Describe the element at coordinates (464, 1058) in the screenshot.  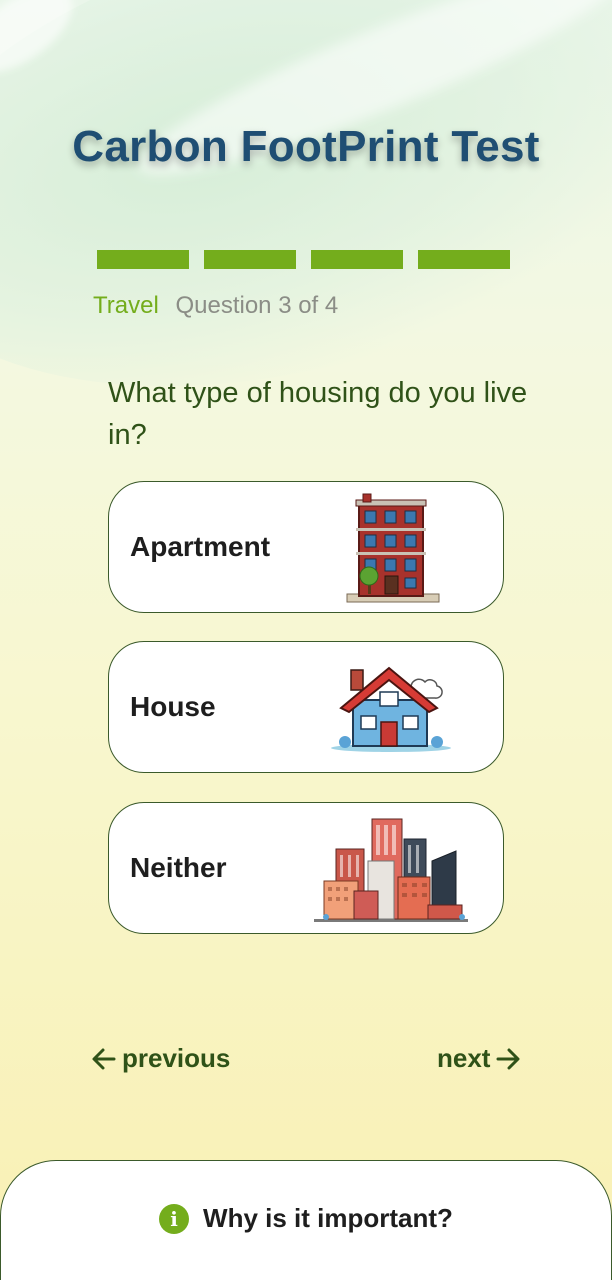
I see `next-label: next` at that location.